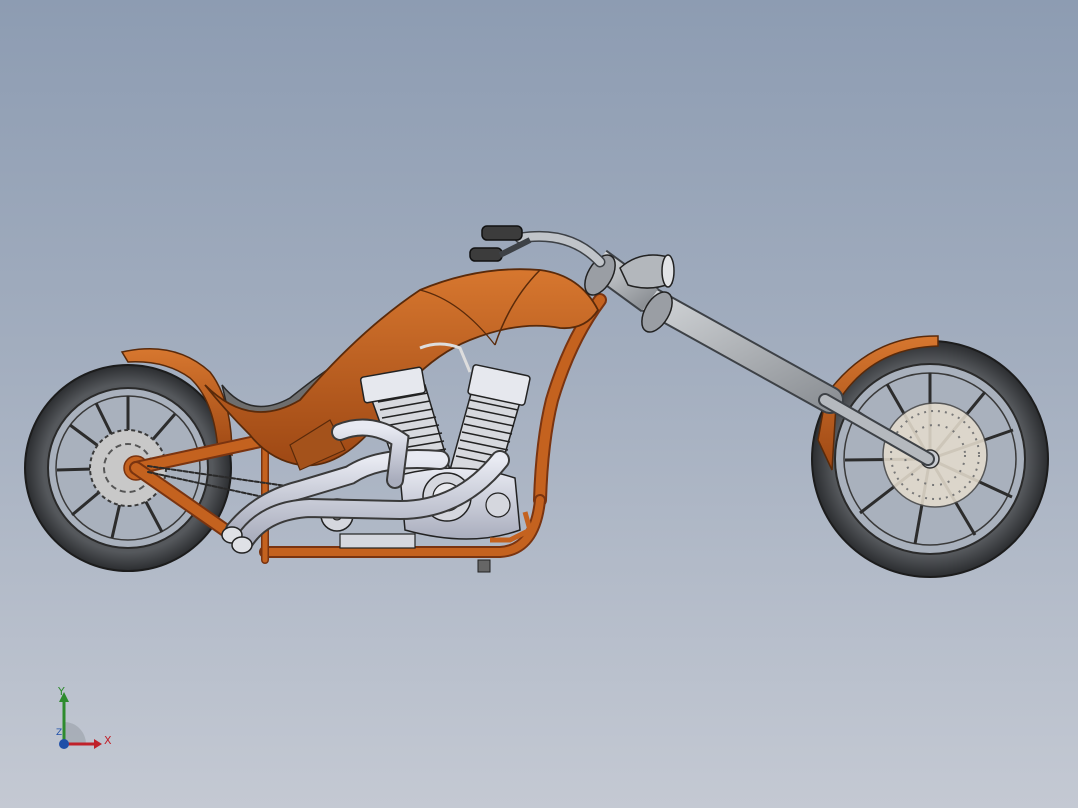 The image size is (1078, 808). What do you see at coordinates (61, 691) in the screenshot?
I see `y-axis-label: Y` at bounding box center [61, 691].